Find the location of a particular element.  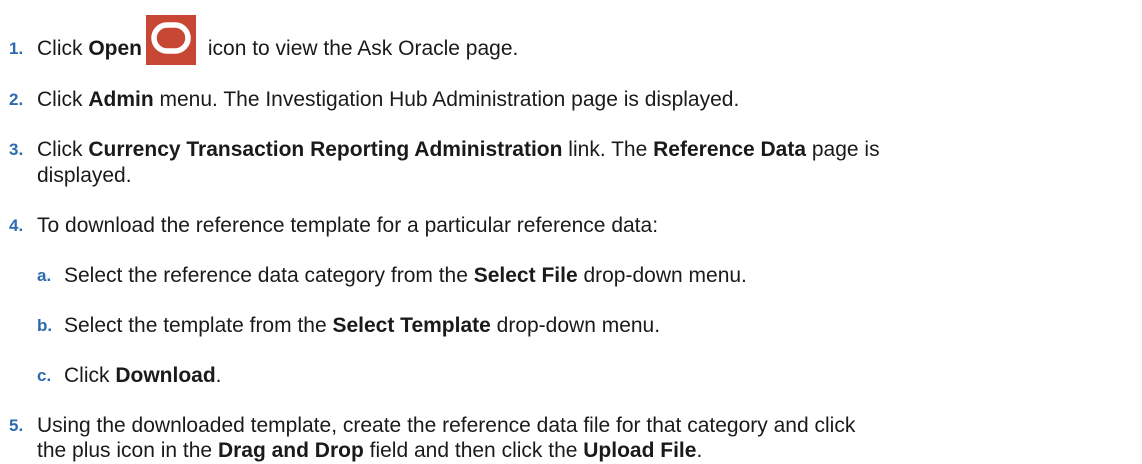

drag-and-drop-label: Drag and Drop is located at coordinates (290, 450).